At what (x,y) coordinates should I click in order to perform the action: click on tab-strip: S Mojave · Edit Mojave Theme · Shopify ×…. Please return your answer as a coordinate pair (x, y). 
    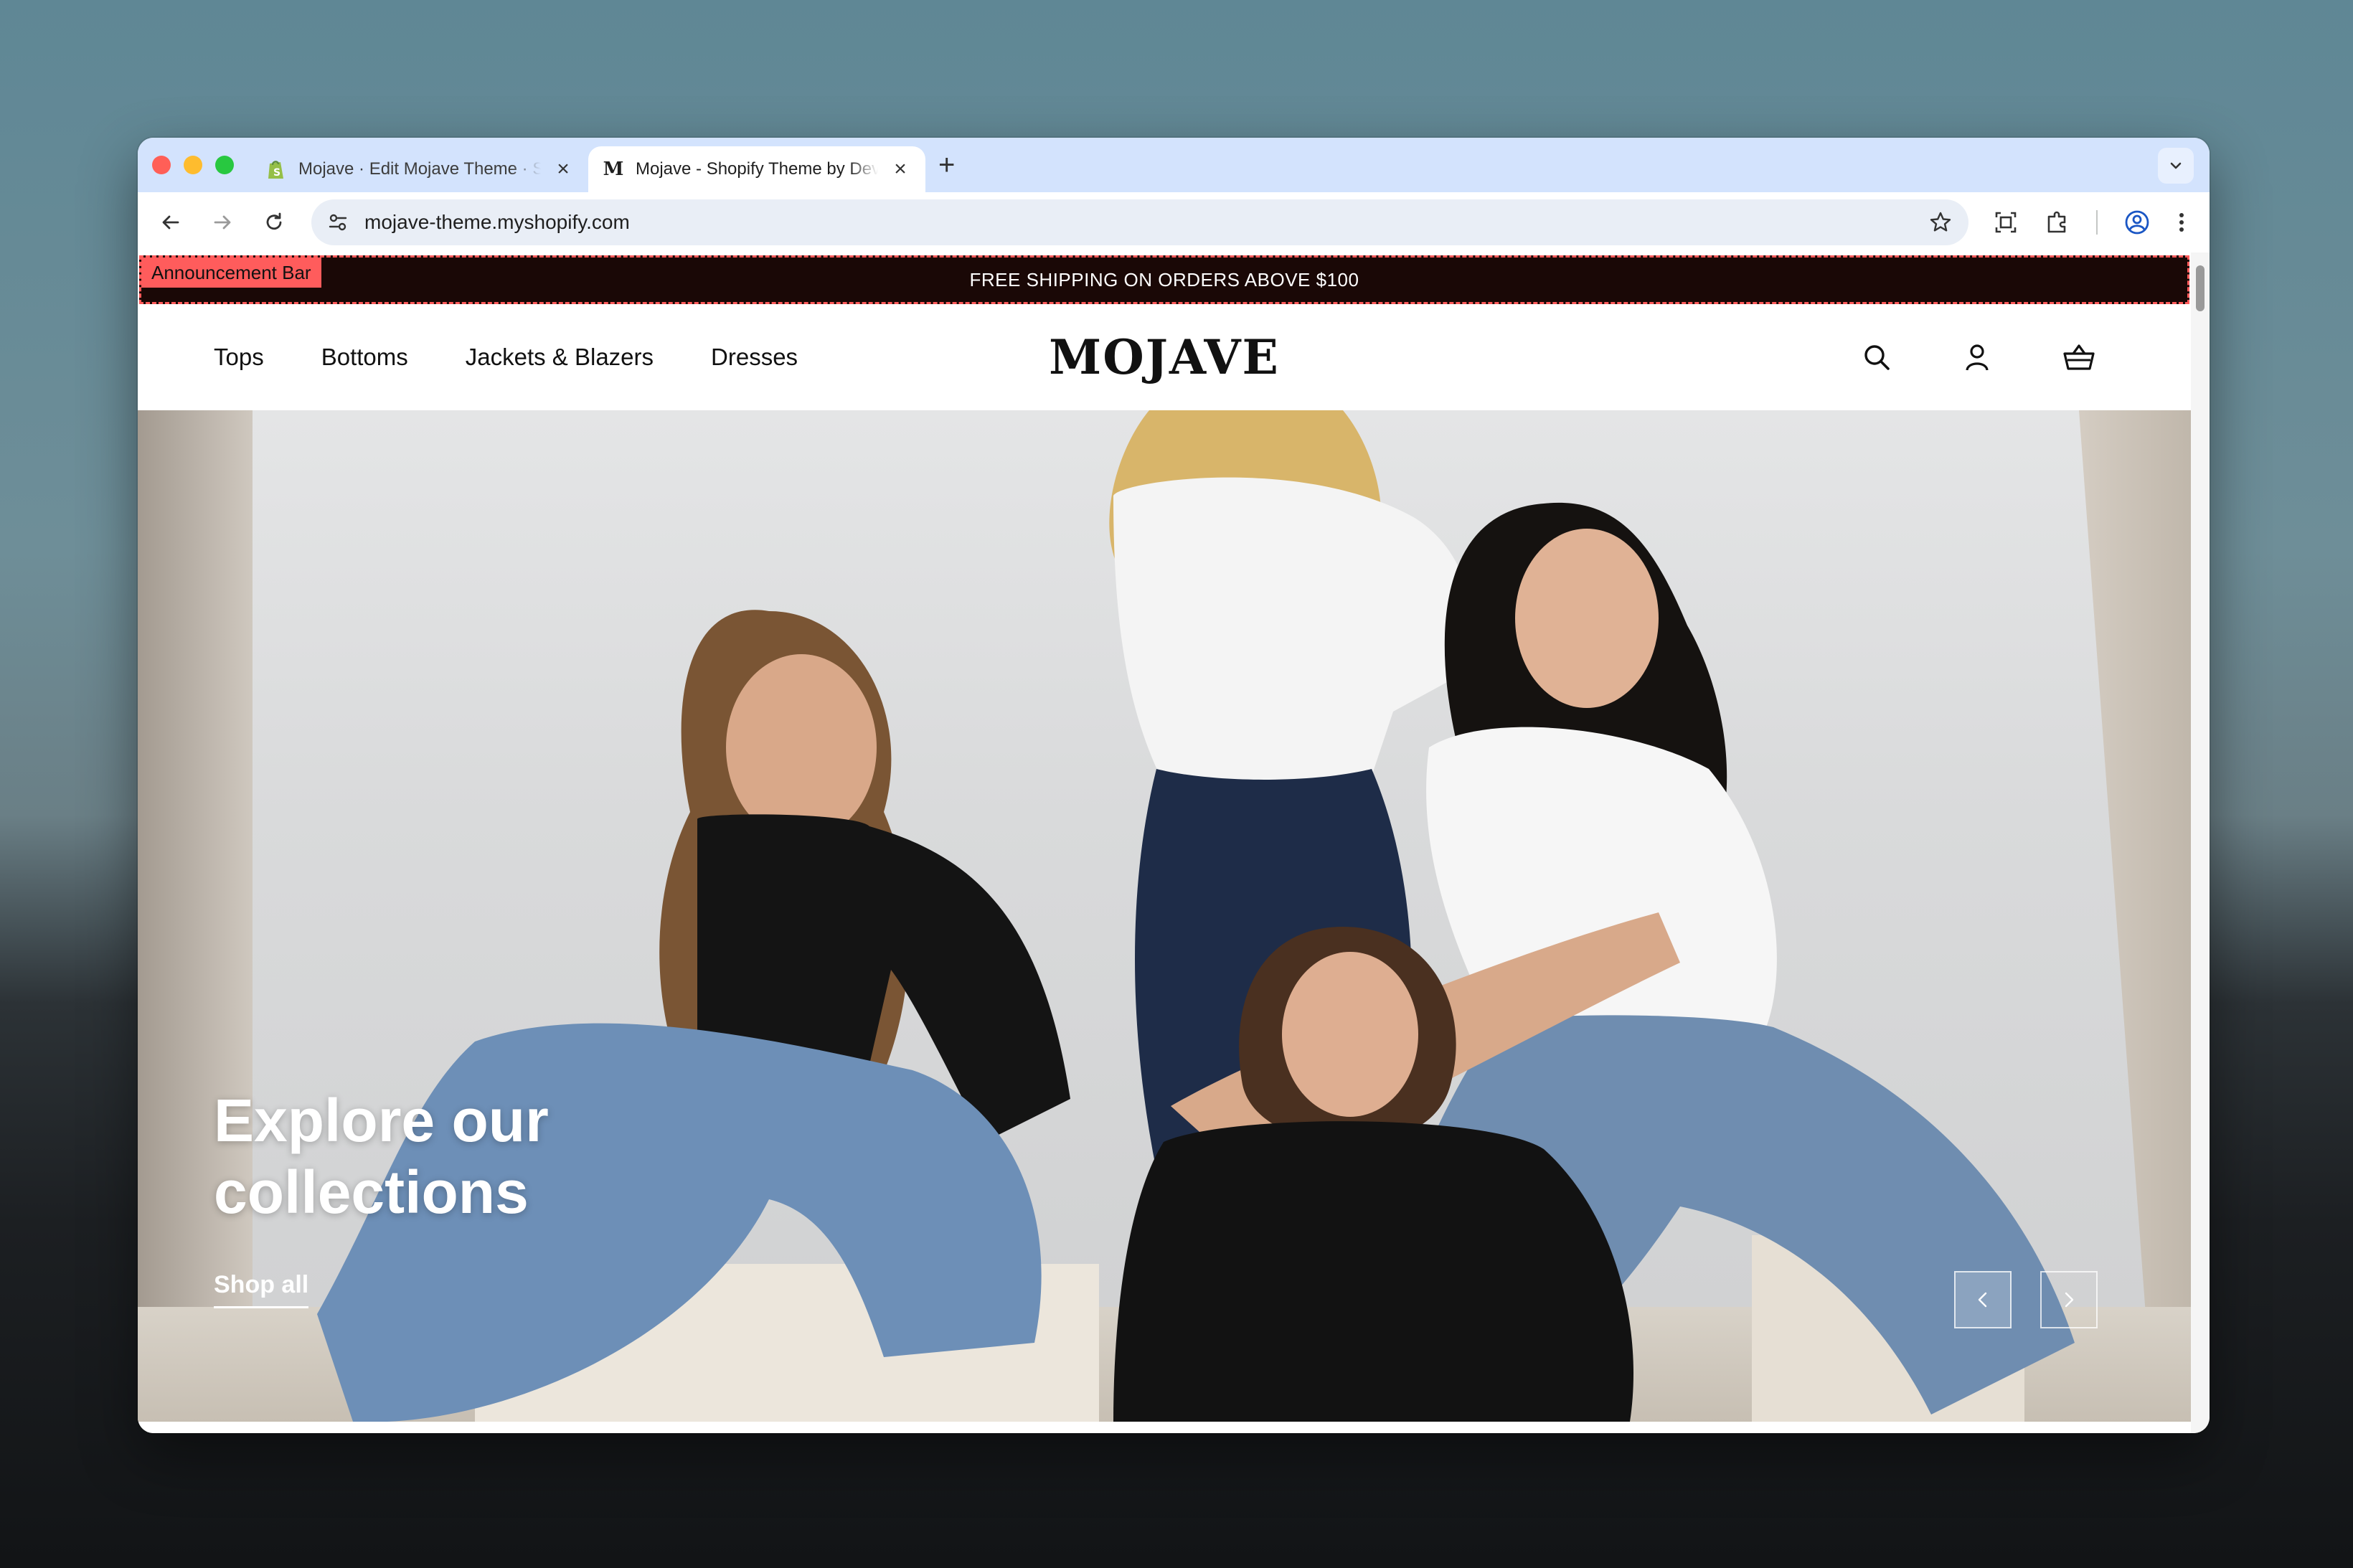
    Looking at the image, I should click on (1174, 165).